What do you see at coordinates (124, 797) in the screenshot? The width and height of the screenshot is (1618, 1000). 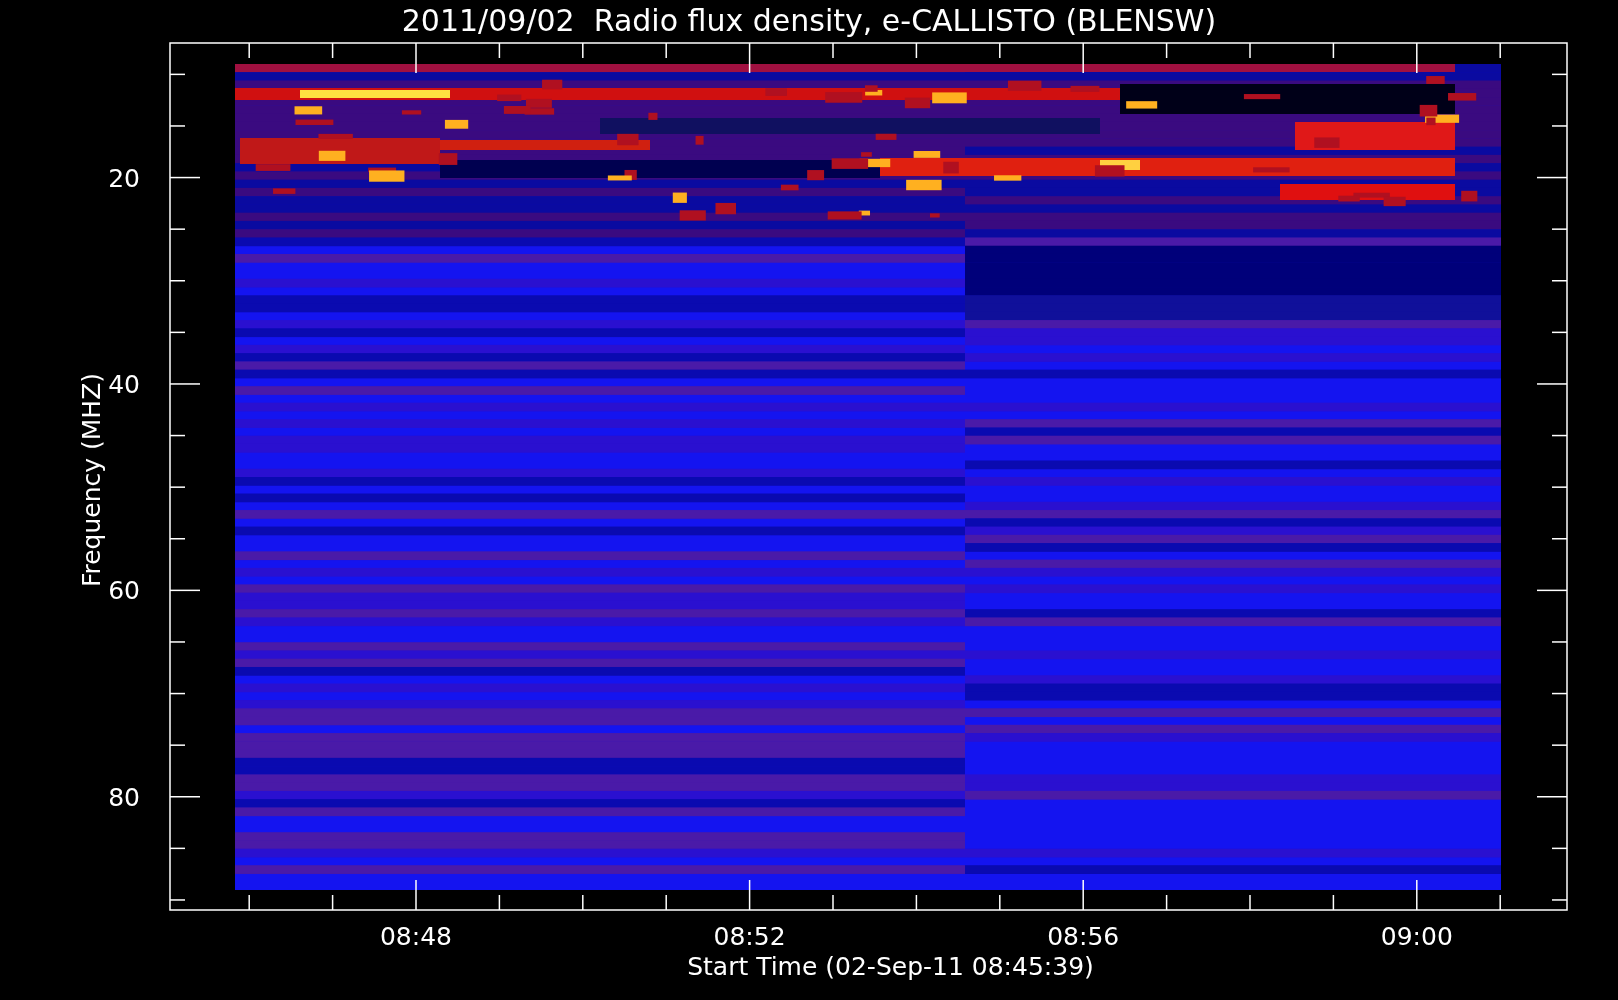 I see `y-tick-label: 80` at bounding box center [124, 797].